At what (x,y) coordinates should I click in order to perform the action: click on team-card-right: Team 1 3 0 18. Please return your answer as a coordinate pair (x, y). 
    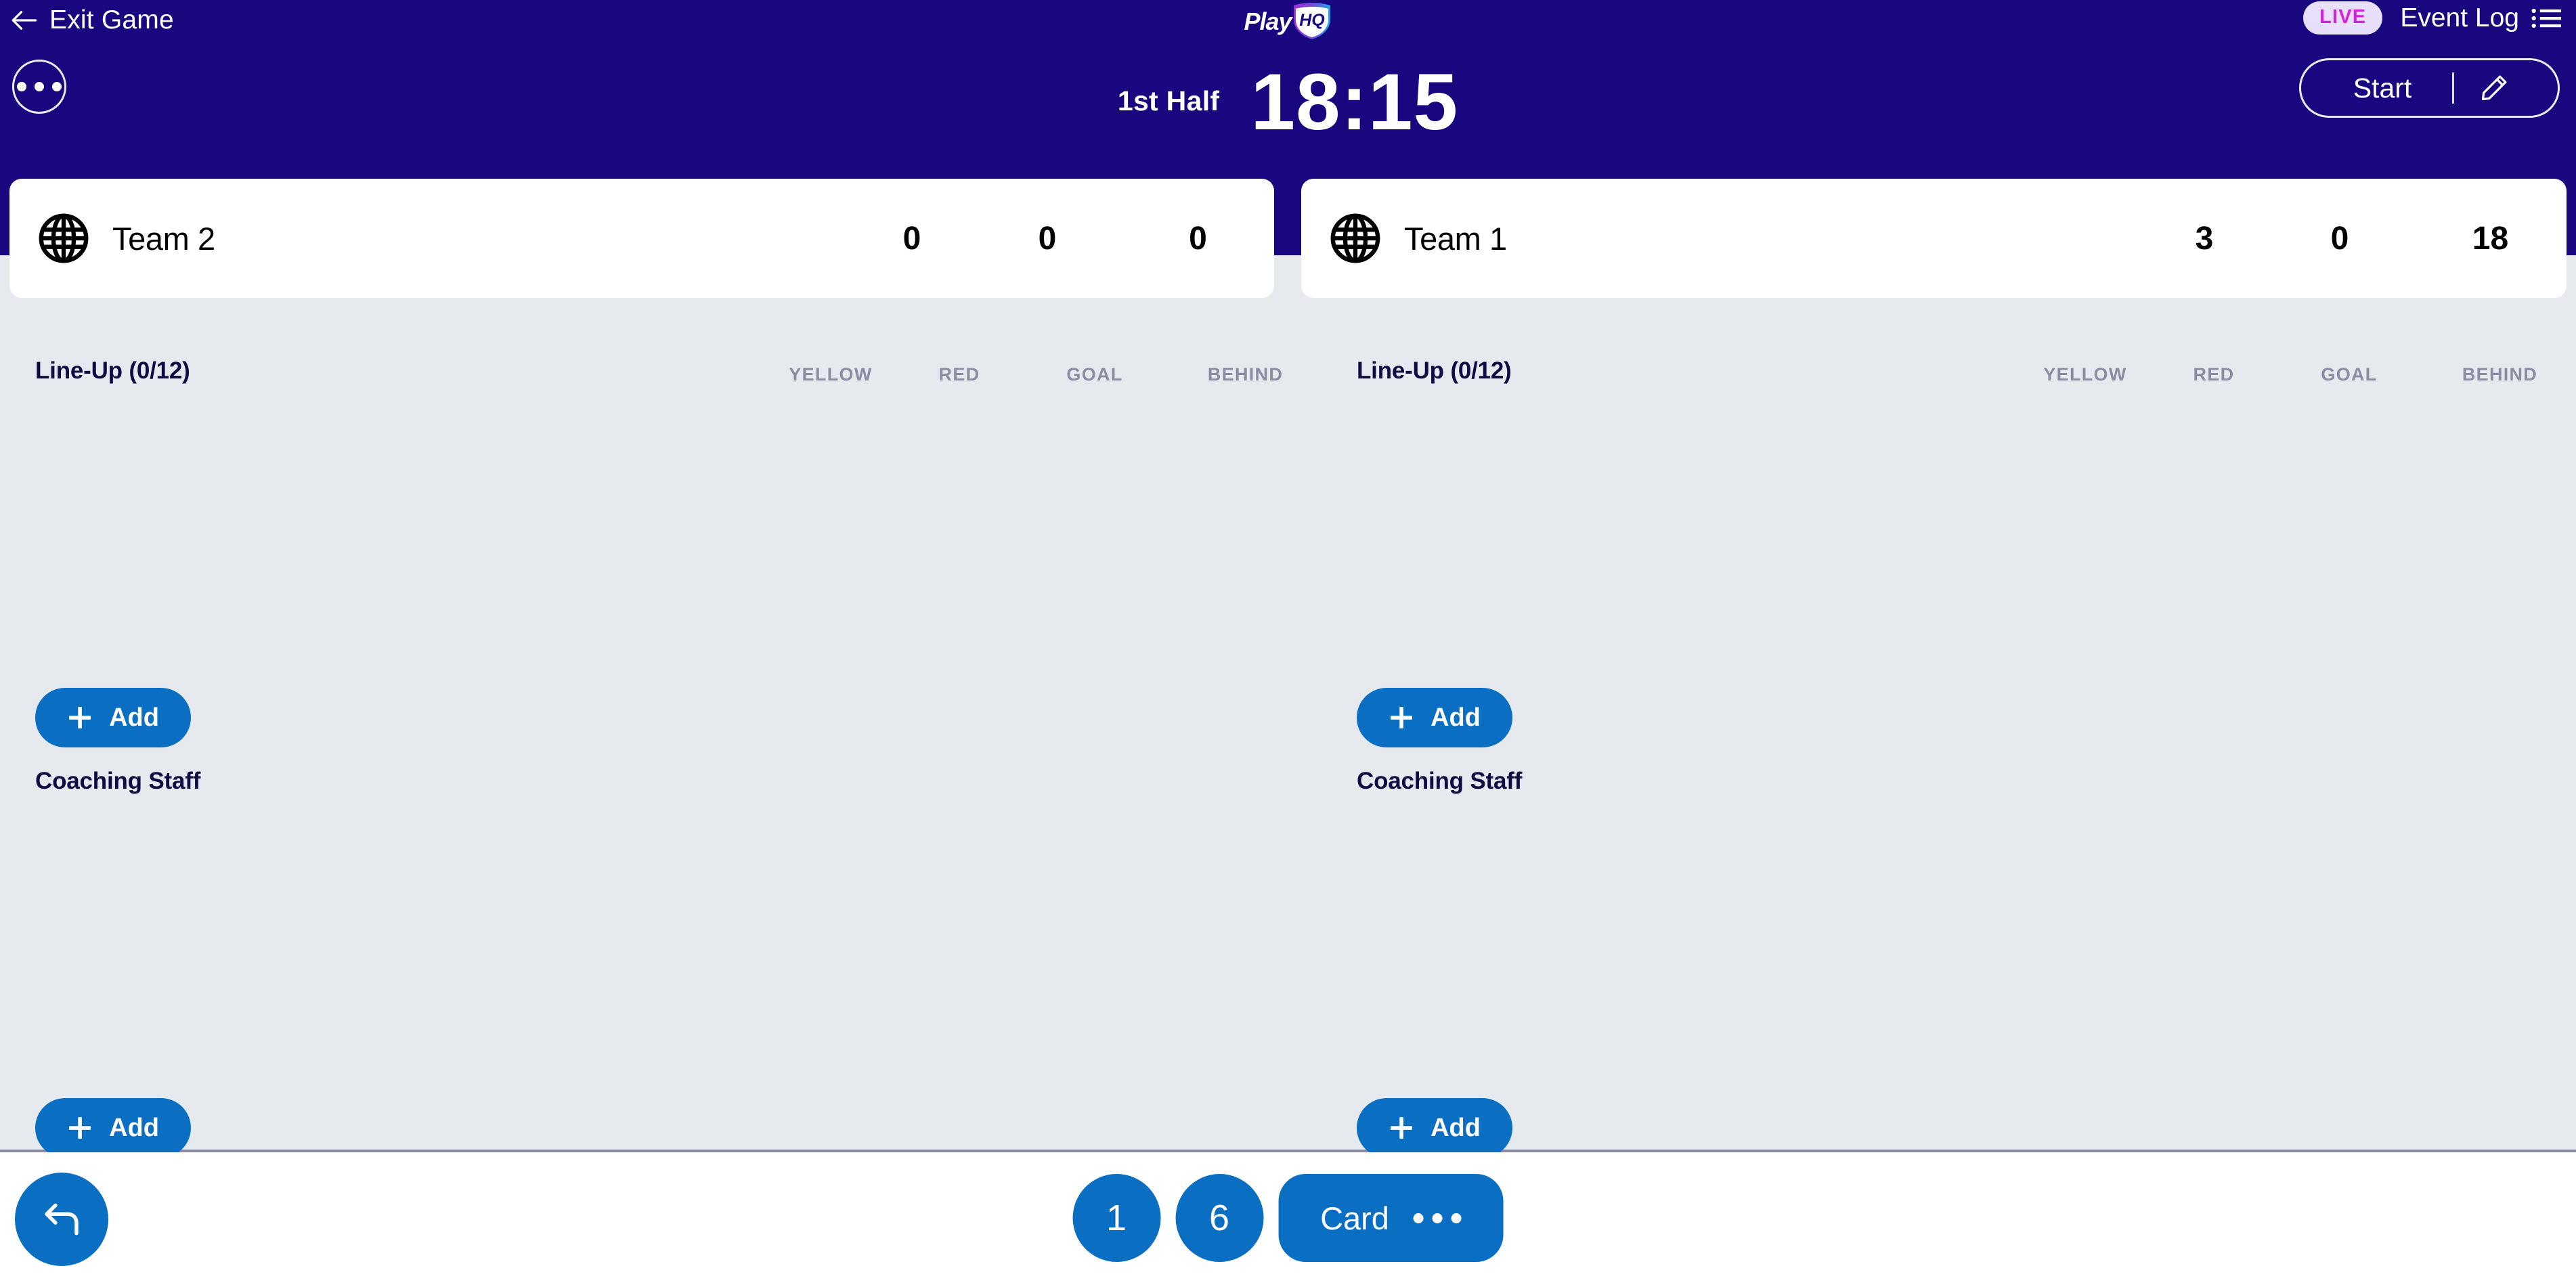
    Looking at the image, I should click on (1934, 238).